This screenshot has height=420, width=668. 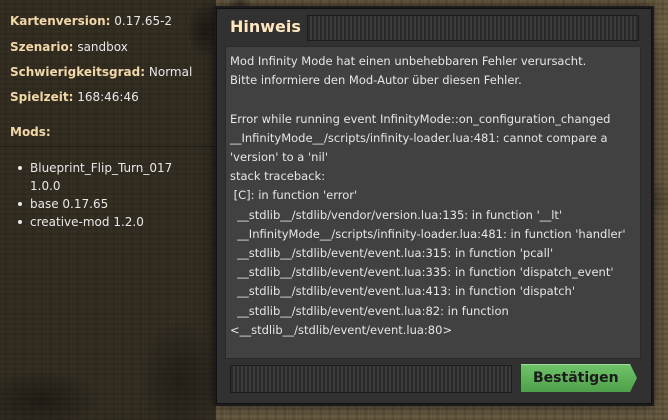 I want to click on scenario-row: Szenario: sandbox, so click(x=69, y=47).